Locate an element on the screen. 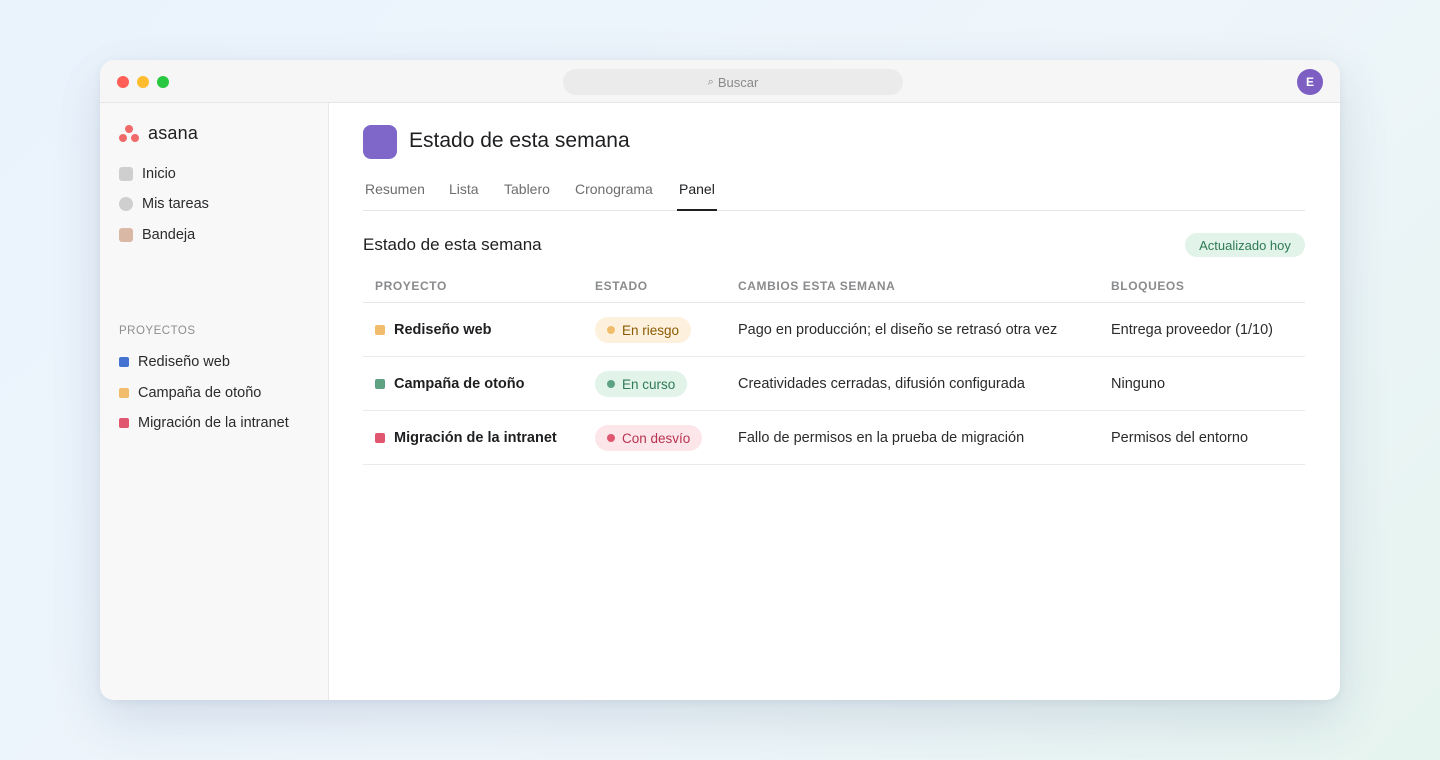  project-name: Campaña de otoño is located at coordinates (459, 384).